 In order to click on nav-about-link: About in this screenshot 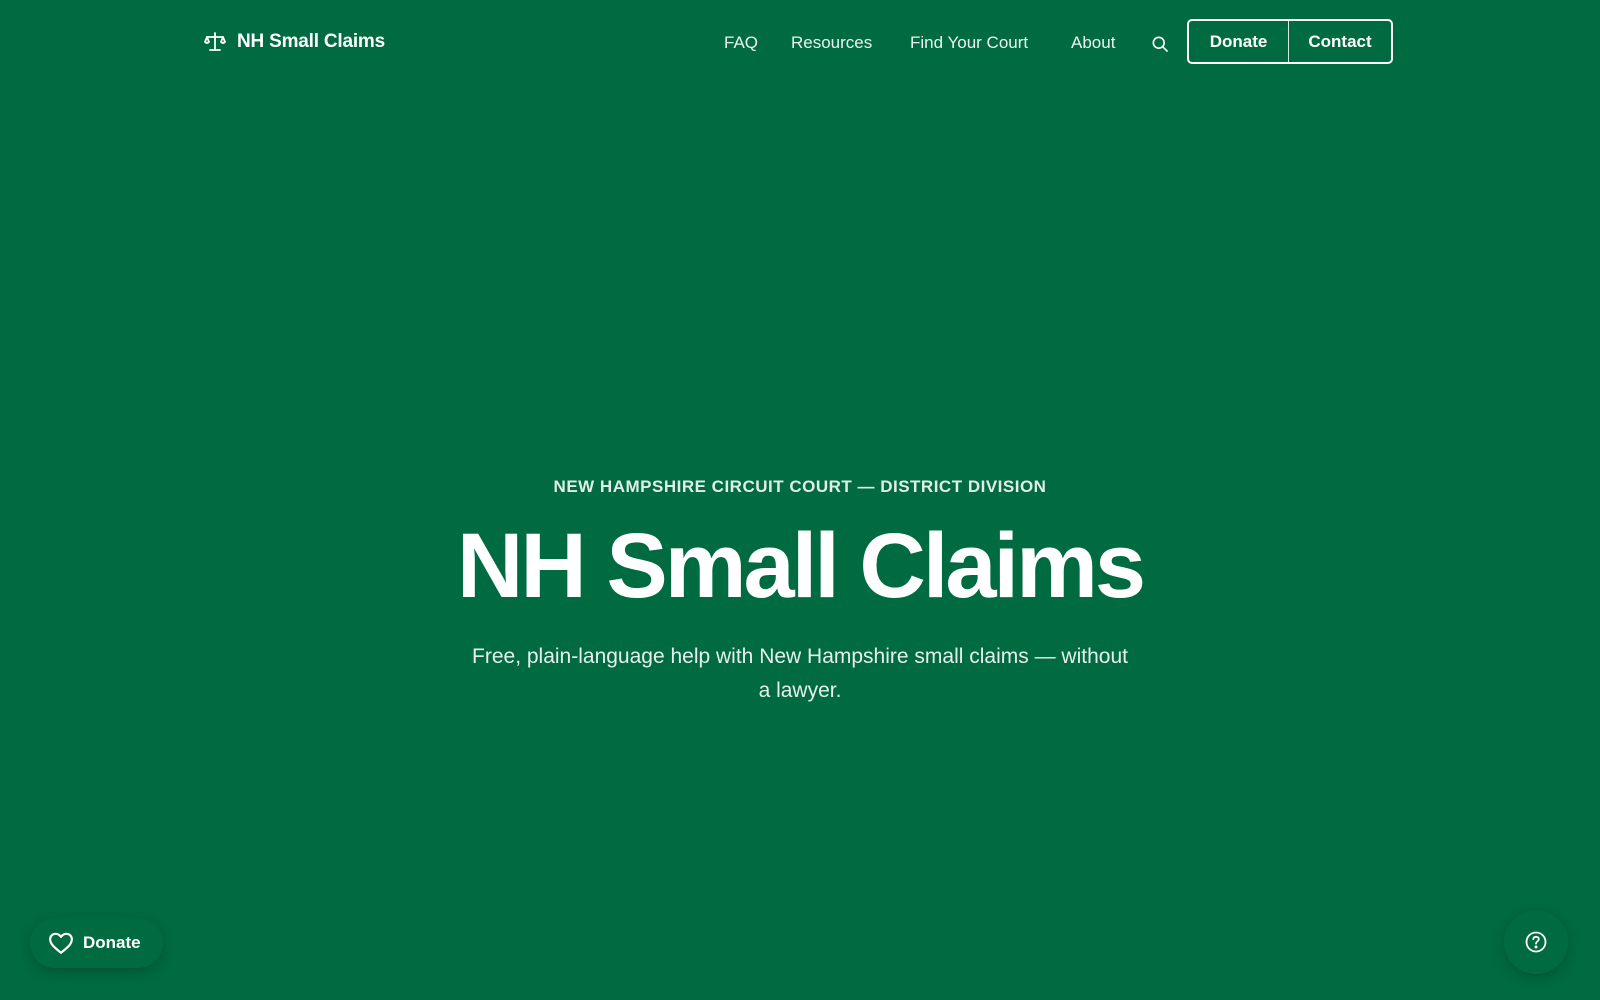, I will do `click(1093, 43)`.